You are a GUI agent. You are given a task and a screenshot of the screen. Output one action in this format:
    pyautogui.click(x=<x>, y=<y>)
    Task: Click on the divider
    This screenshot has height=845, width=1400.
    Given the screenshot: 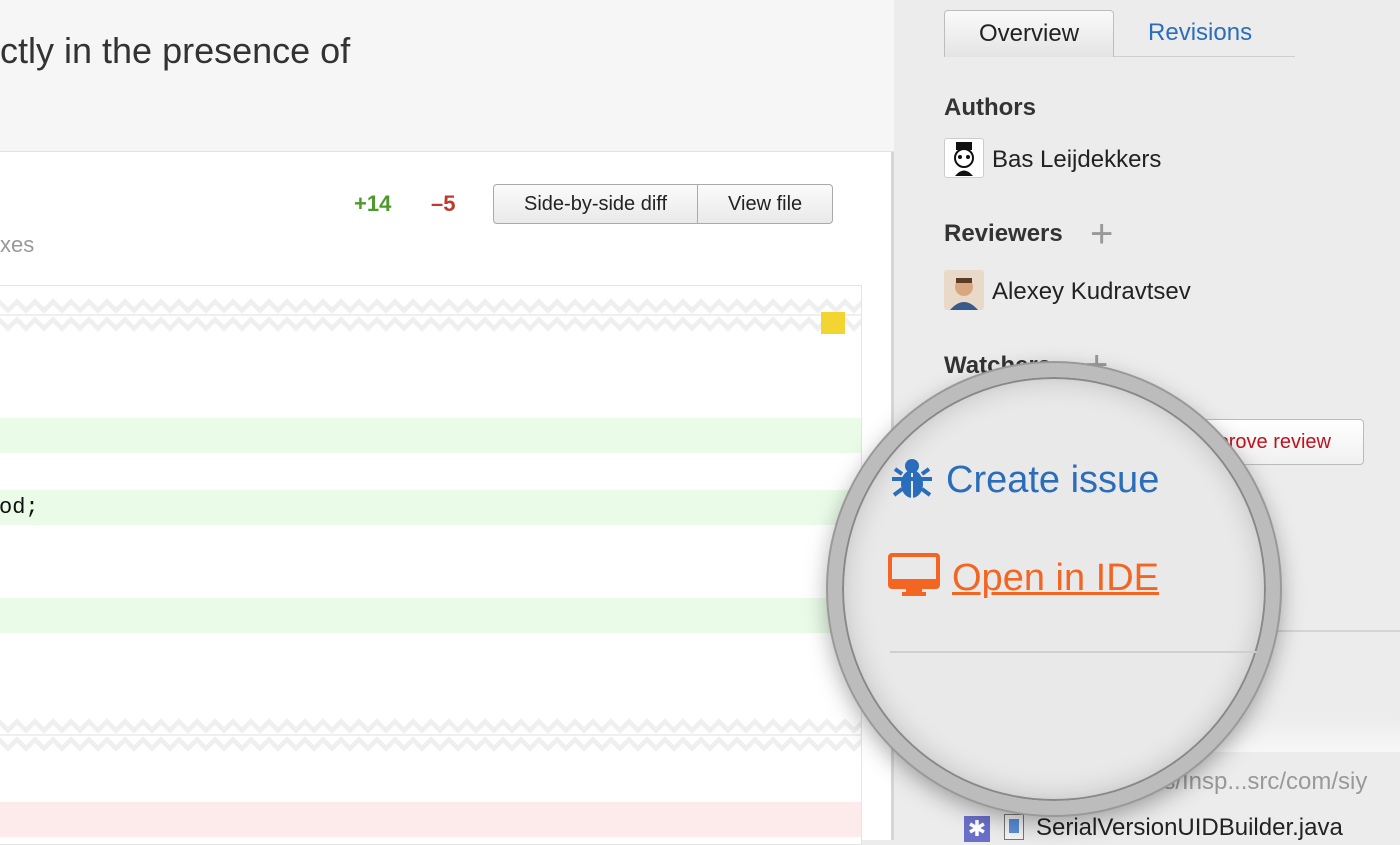 What is the action you would take?
    pyautogui.click(x=1078, y=652)
    